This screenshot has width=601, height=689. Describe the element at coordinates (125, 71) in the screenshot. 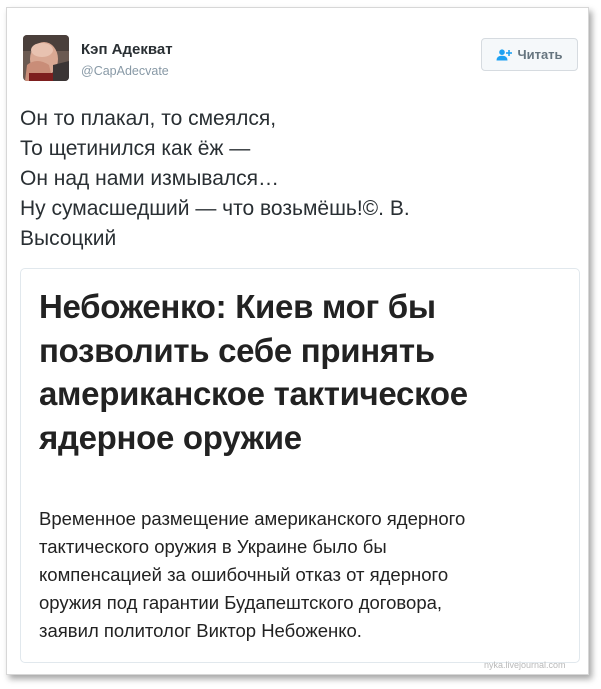

I see `author-handle: @CapAdecvate` at that location.